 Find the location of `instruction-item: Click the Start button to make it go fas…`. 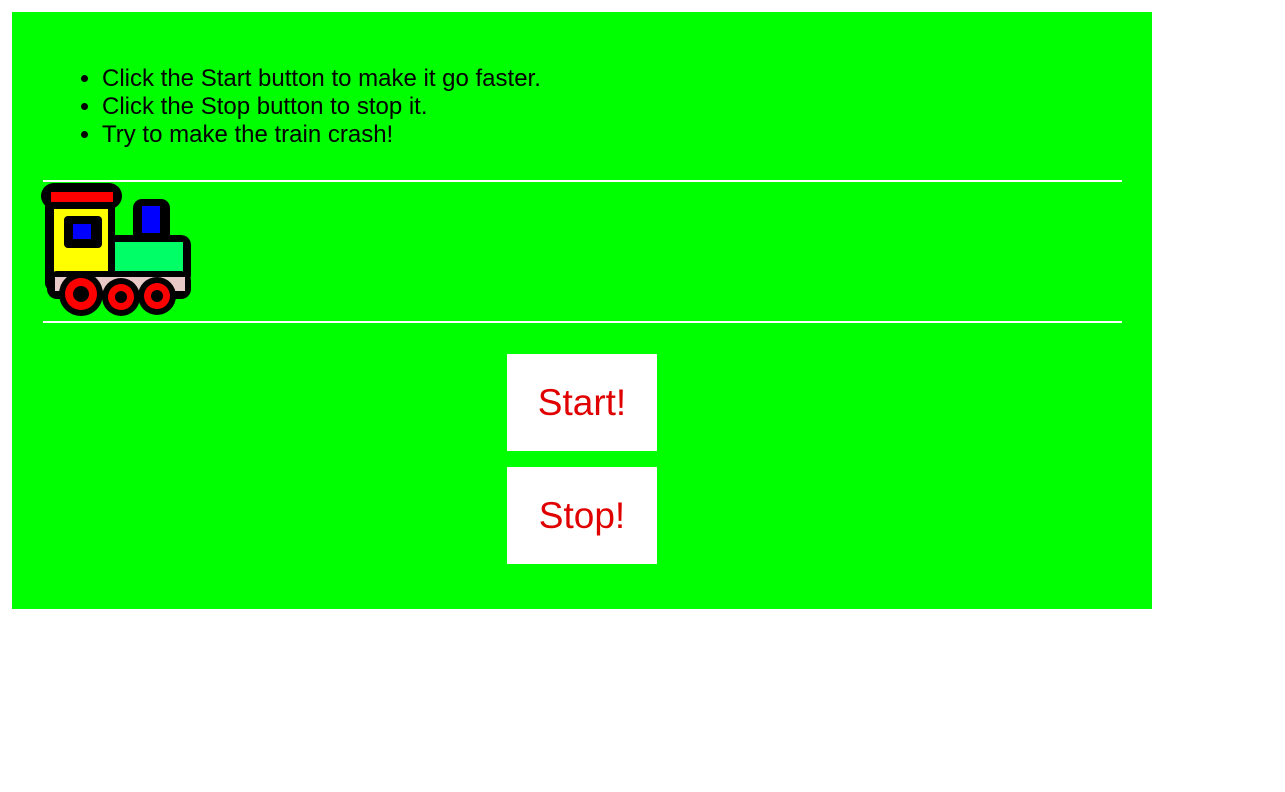

instruction-item: Click the Start button to make it go fas… is located at coordinates (321, 79).